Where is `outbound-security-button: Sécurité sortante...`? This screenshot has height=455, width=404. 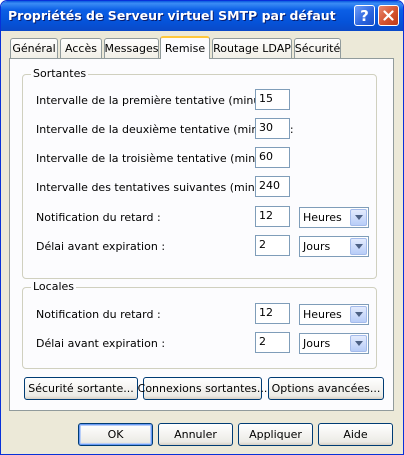
outbound-security-button: Sécurité sortante... is located at coordinates (81, 388).